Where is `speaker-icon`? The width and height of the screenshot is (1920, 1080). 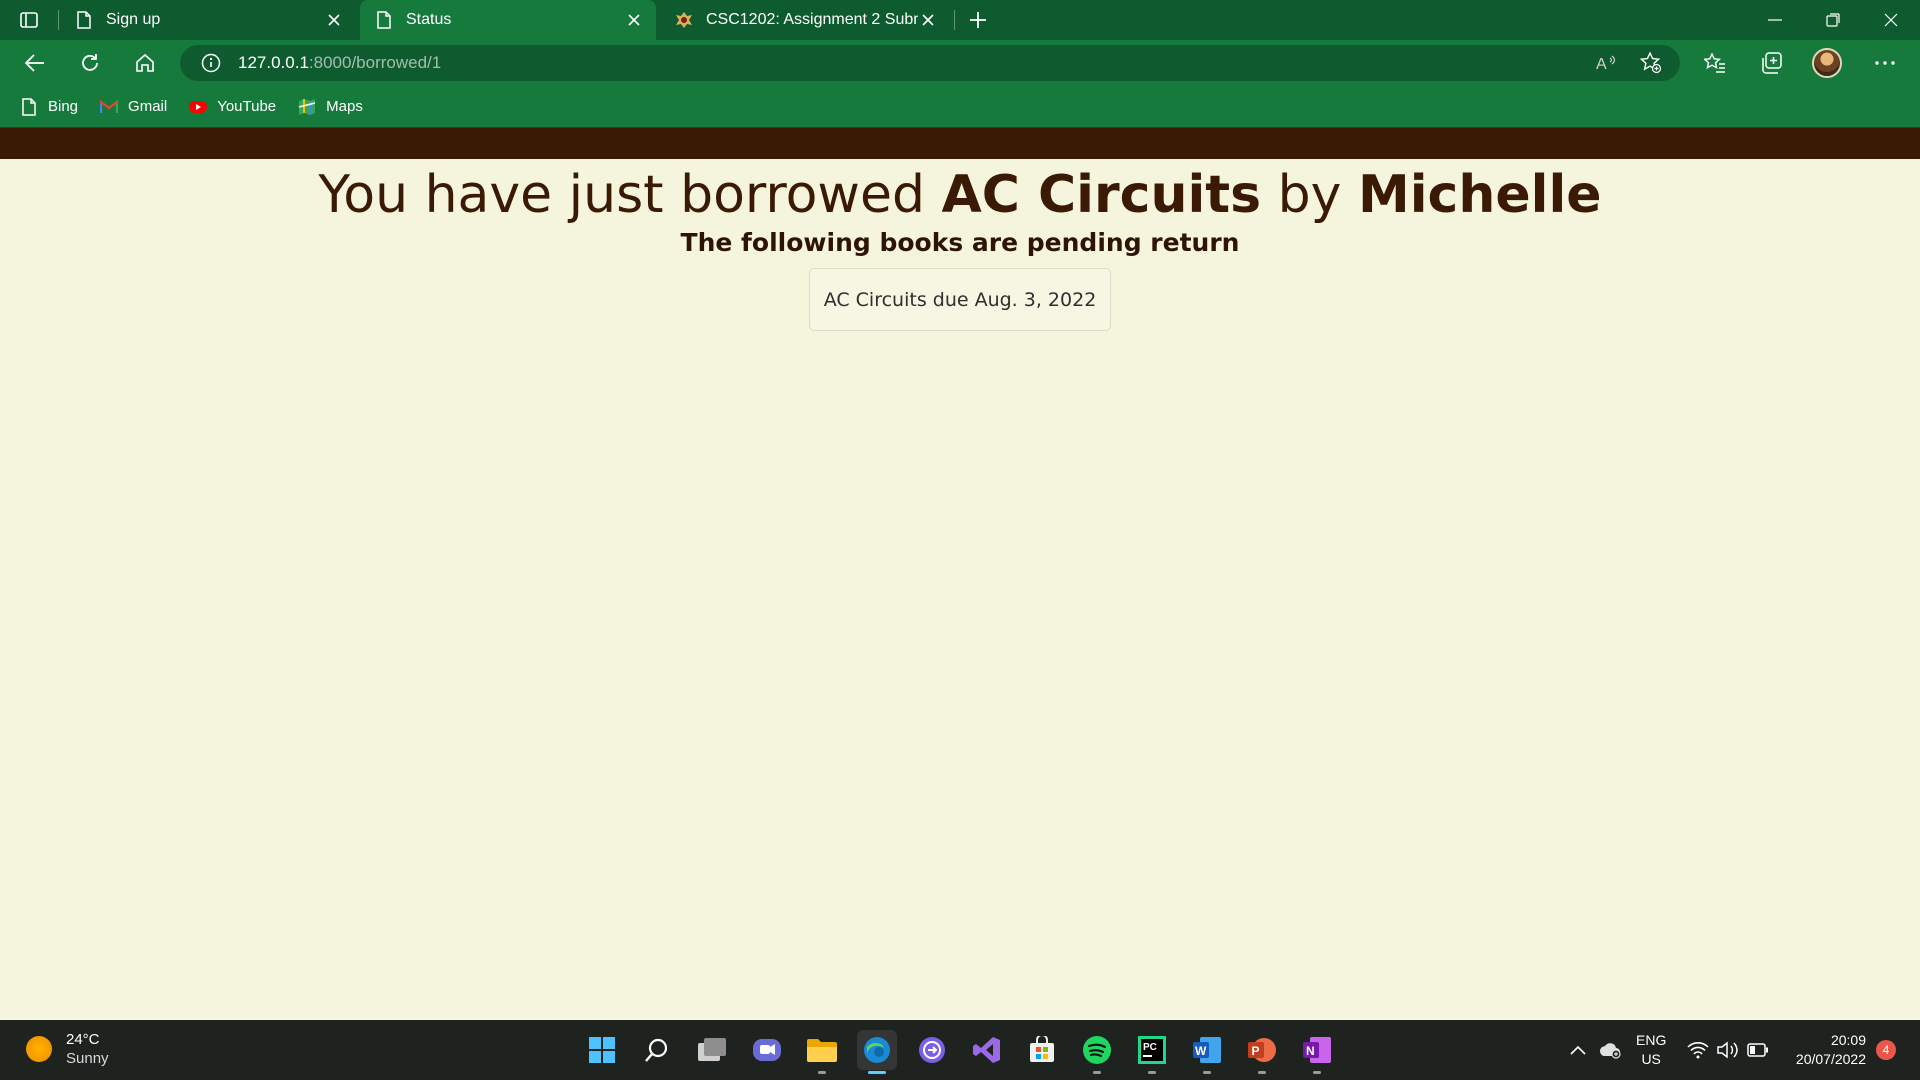 speaker-icon is located at coordinates (1727, 1050).